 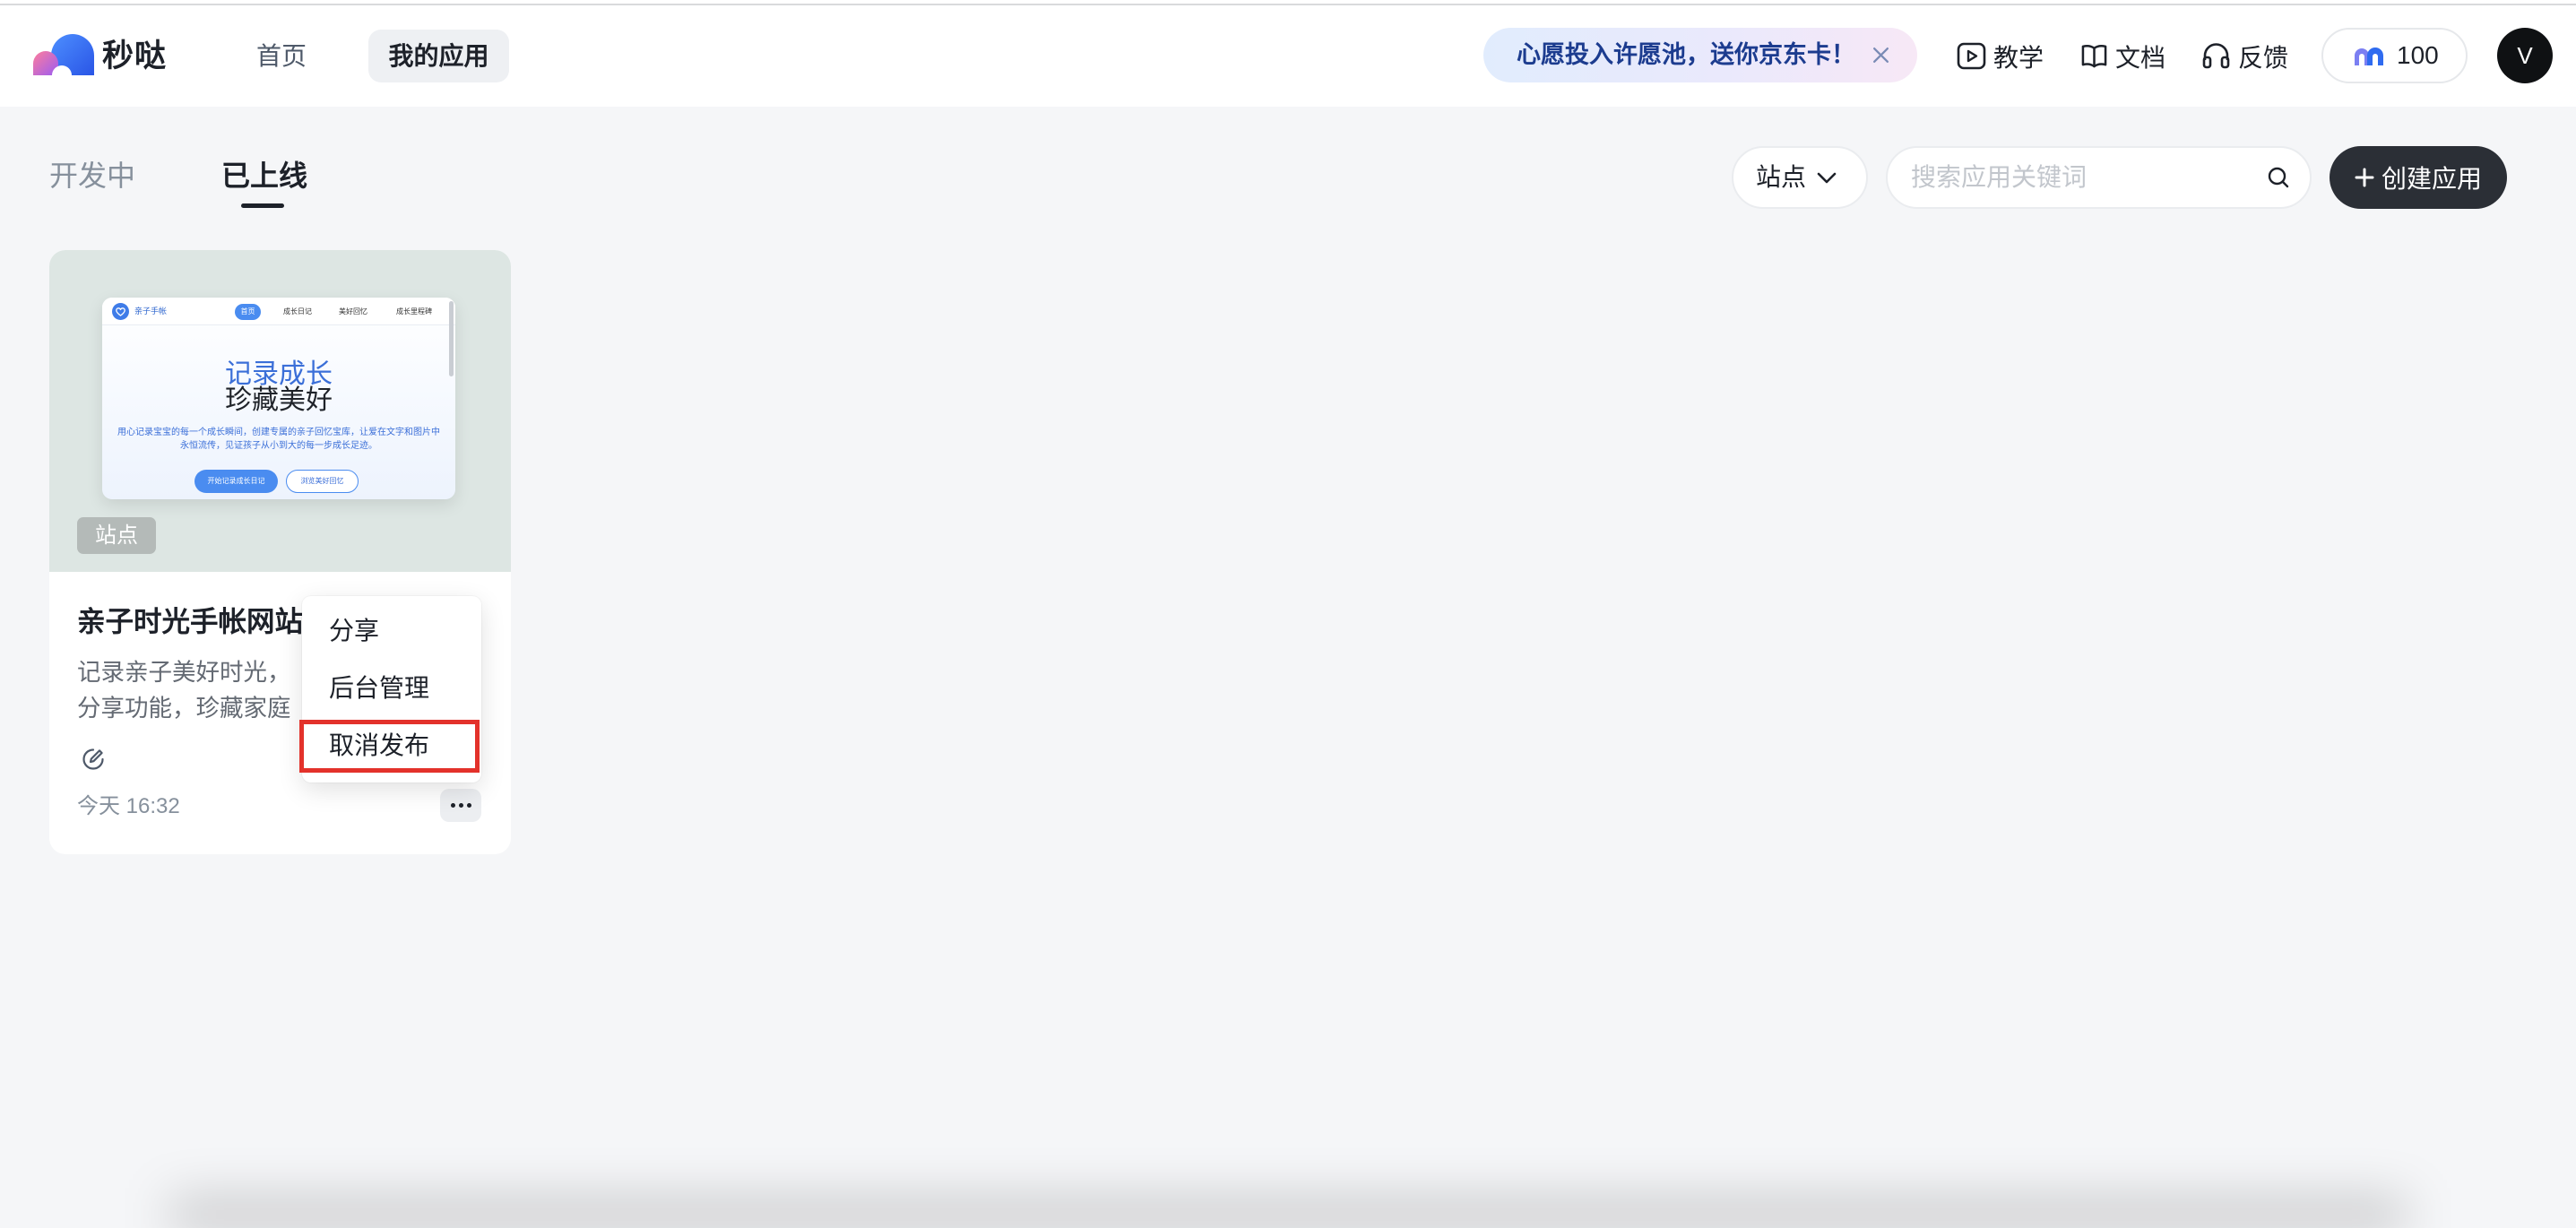 I want to click on search-input, so click(x=2081, y=177).